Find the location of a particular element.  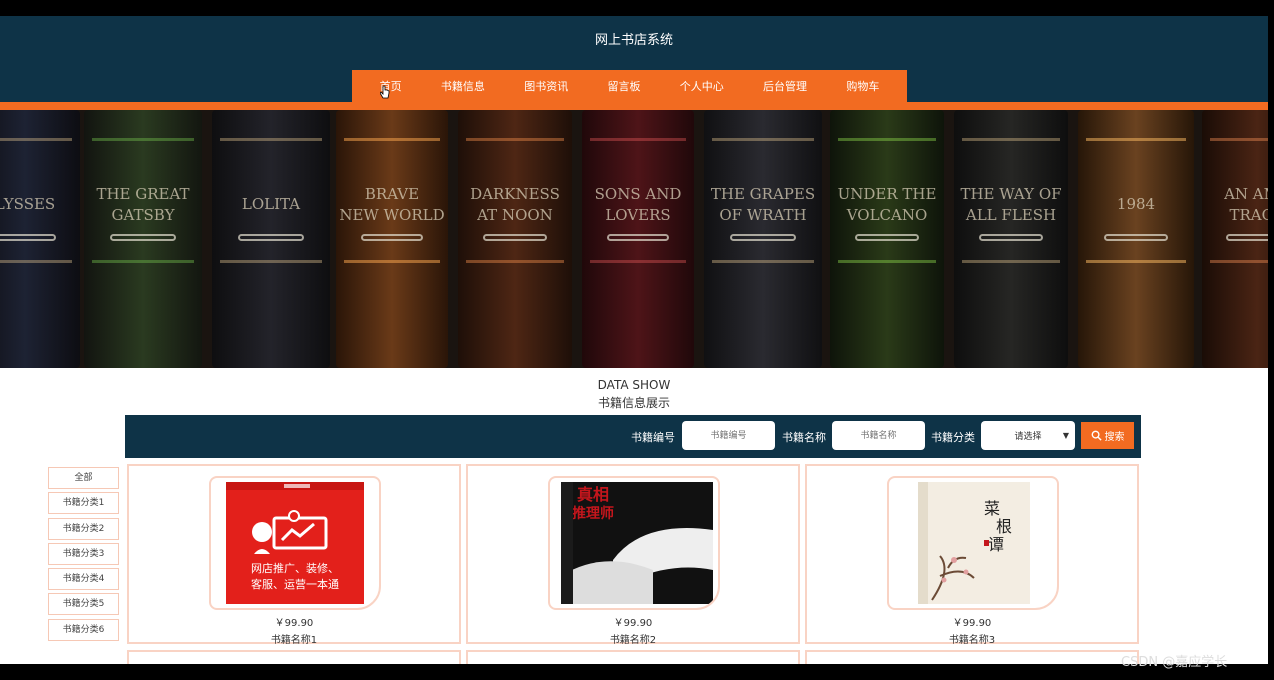

book-card: 菜 根 谭 ￥99.90 书籍名称3 is located at coordinates (972, 555).